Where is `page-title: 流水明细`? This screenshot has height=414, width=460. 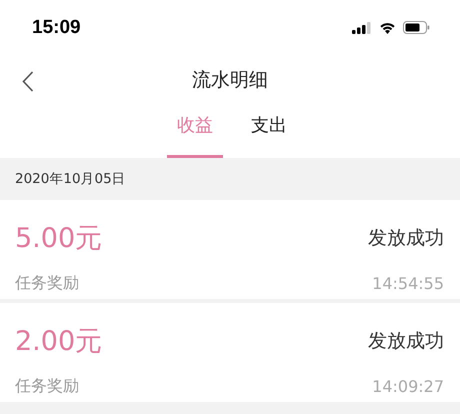
page-title: 流水明细 is located at coordinates (230, 80).